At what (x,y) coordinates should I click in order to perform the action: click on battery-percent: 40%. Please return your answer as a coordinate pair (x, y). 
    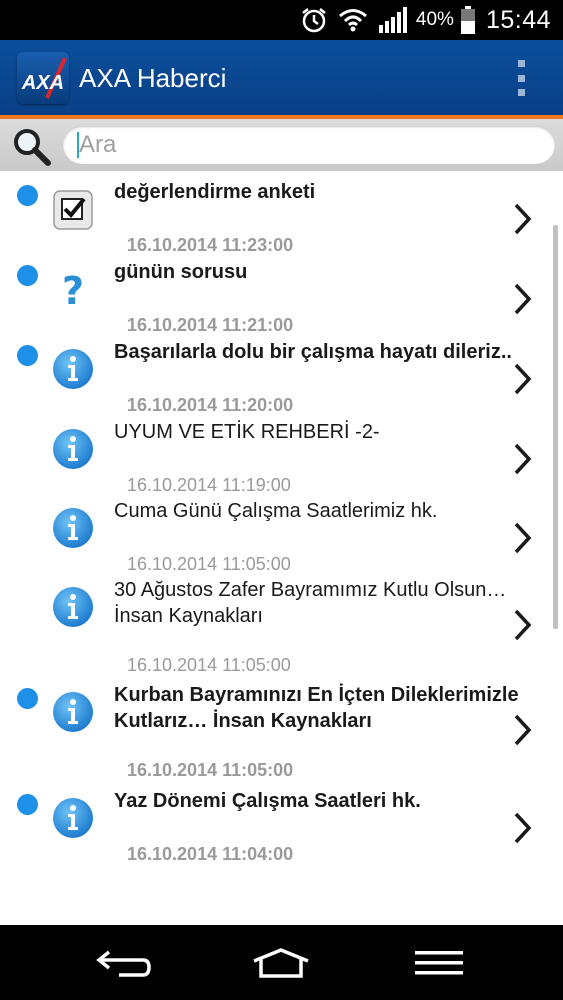
    Looking at the image, I should click on (434, 19).